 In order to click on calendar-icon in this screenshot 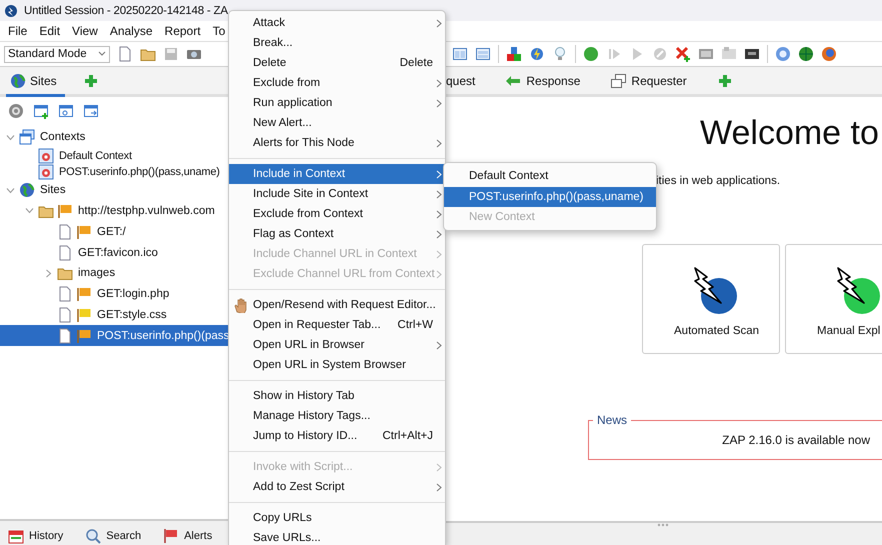, I will do `click(16, 536)`.